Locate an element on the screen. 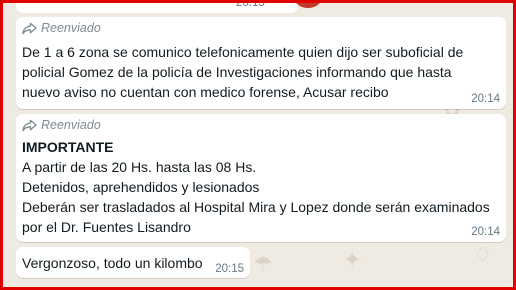  doodle-icon: ✦ is located at coordinates (352, 260).